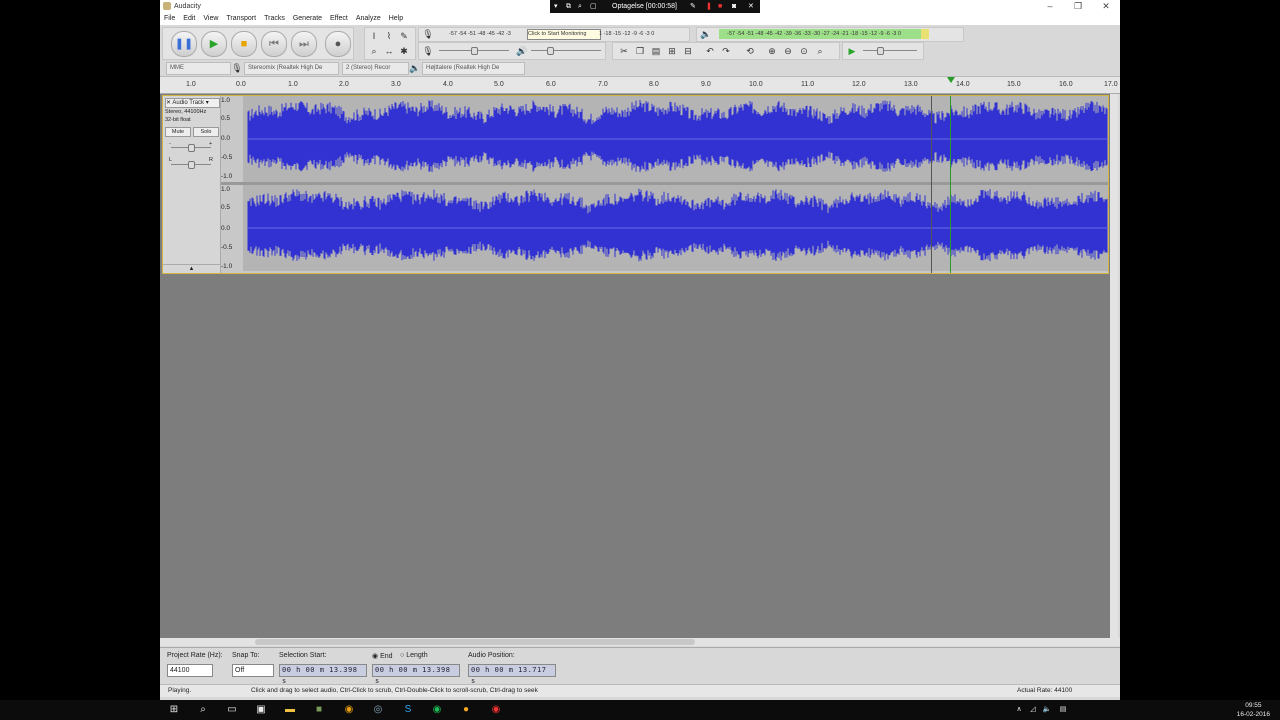 This screenshot has width=1280, height=720. Describe the element at coordinates (274, 19) in the screenshot. I see `menu-tracks: Tracks` at that location.